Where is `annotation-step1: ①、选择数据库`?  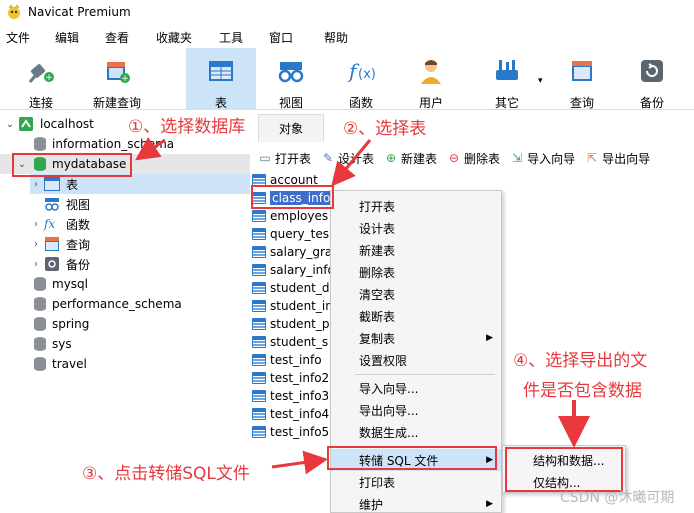 annotation-step1: ①、选择数据库 is located at coordinates (187, 127).